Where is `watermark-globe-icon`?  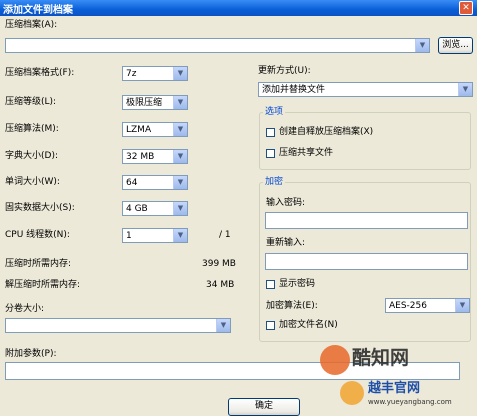
watermark-globe-icon is located at coordinates (352, 393).